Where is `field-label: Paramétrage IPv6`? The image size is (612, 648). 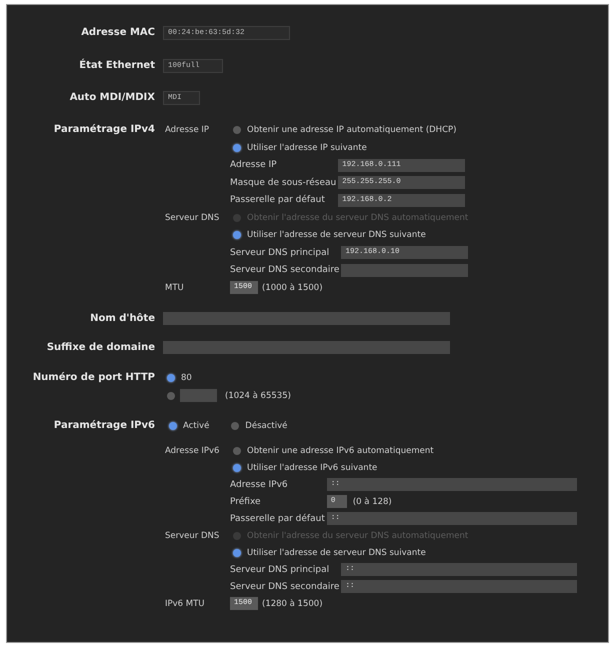 field-label: Paramétrage IPv6 is located at coordinates (104, 425).